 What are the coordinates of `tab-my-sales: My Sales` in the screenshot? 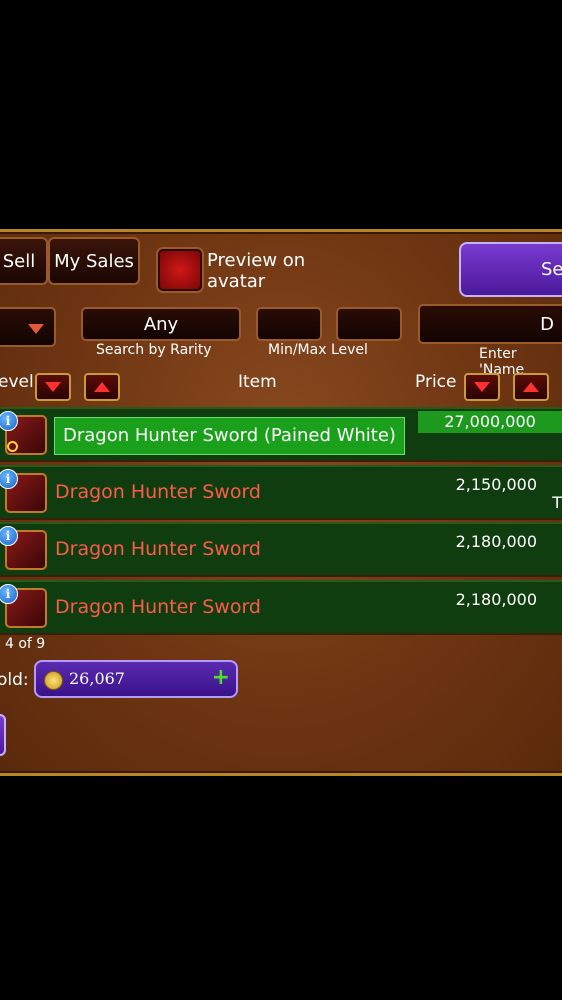 It's located at (94, 261).